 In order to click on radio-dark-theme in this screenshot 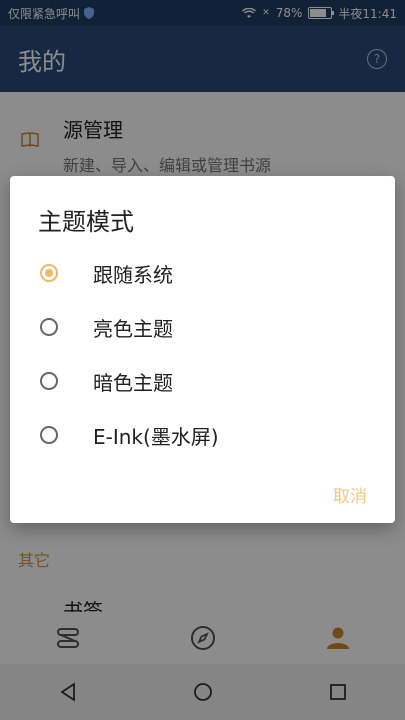, I will do `click(49, 381)`.